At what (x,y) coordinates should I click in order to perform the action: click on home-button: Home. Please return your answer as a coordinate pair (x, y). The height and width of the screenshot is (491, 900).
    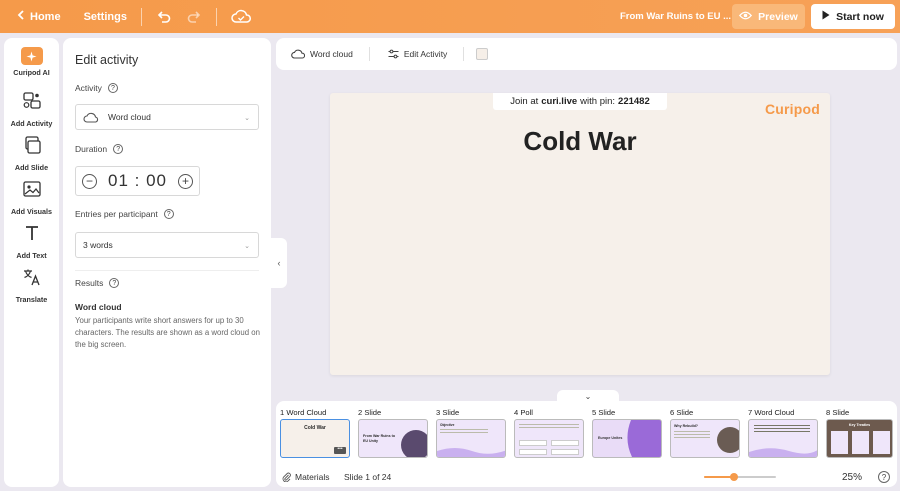
    Looking at the image, I should click on (39, 16).